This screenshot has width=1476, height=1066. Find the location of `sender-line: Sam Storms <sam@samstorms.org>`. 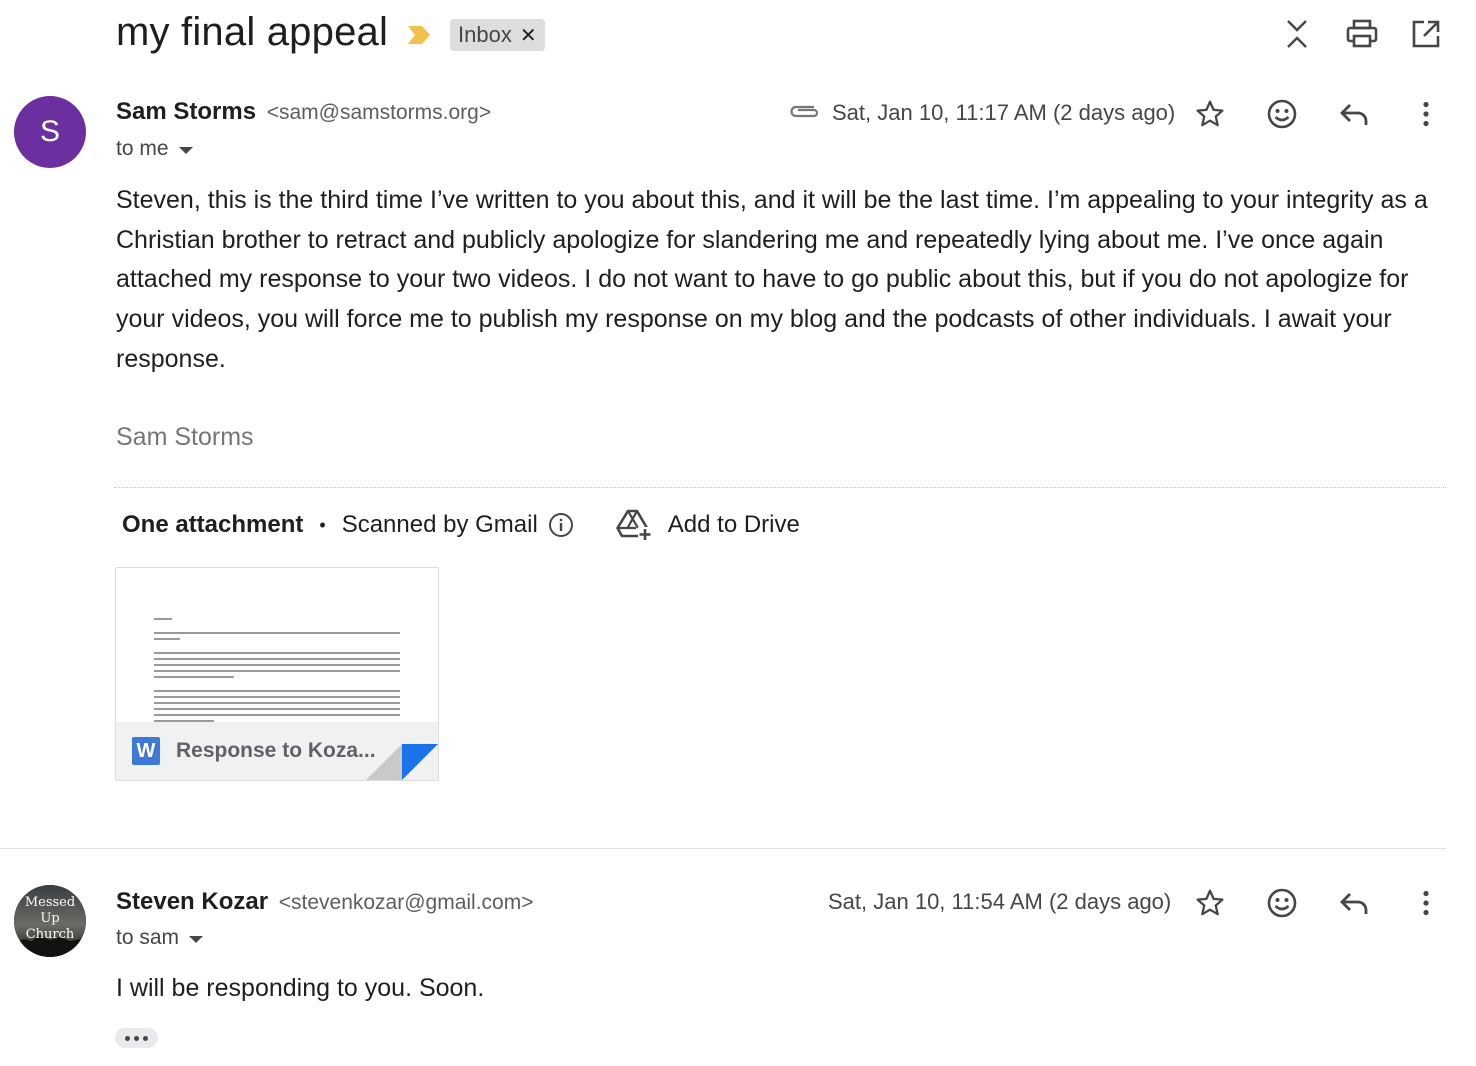

sender-line: Sam Storms <sam@samstorms.org> is located at coordinates (303, 112).